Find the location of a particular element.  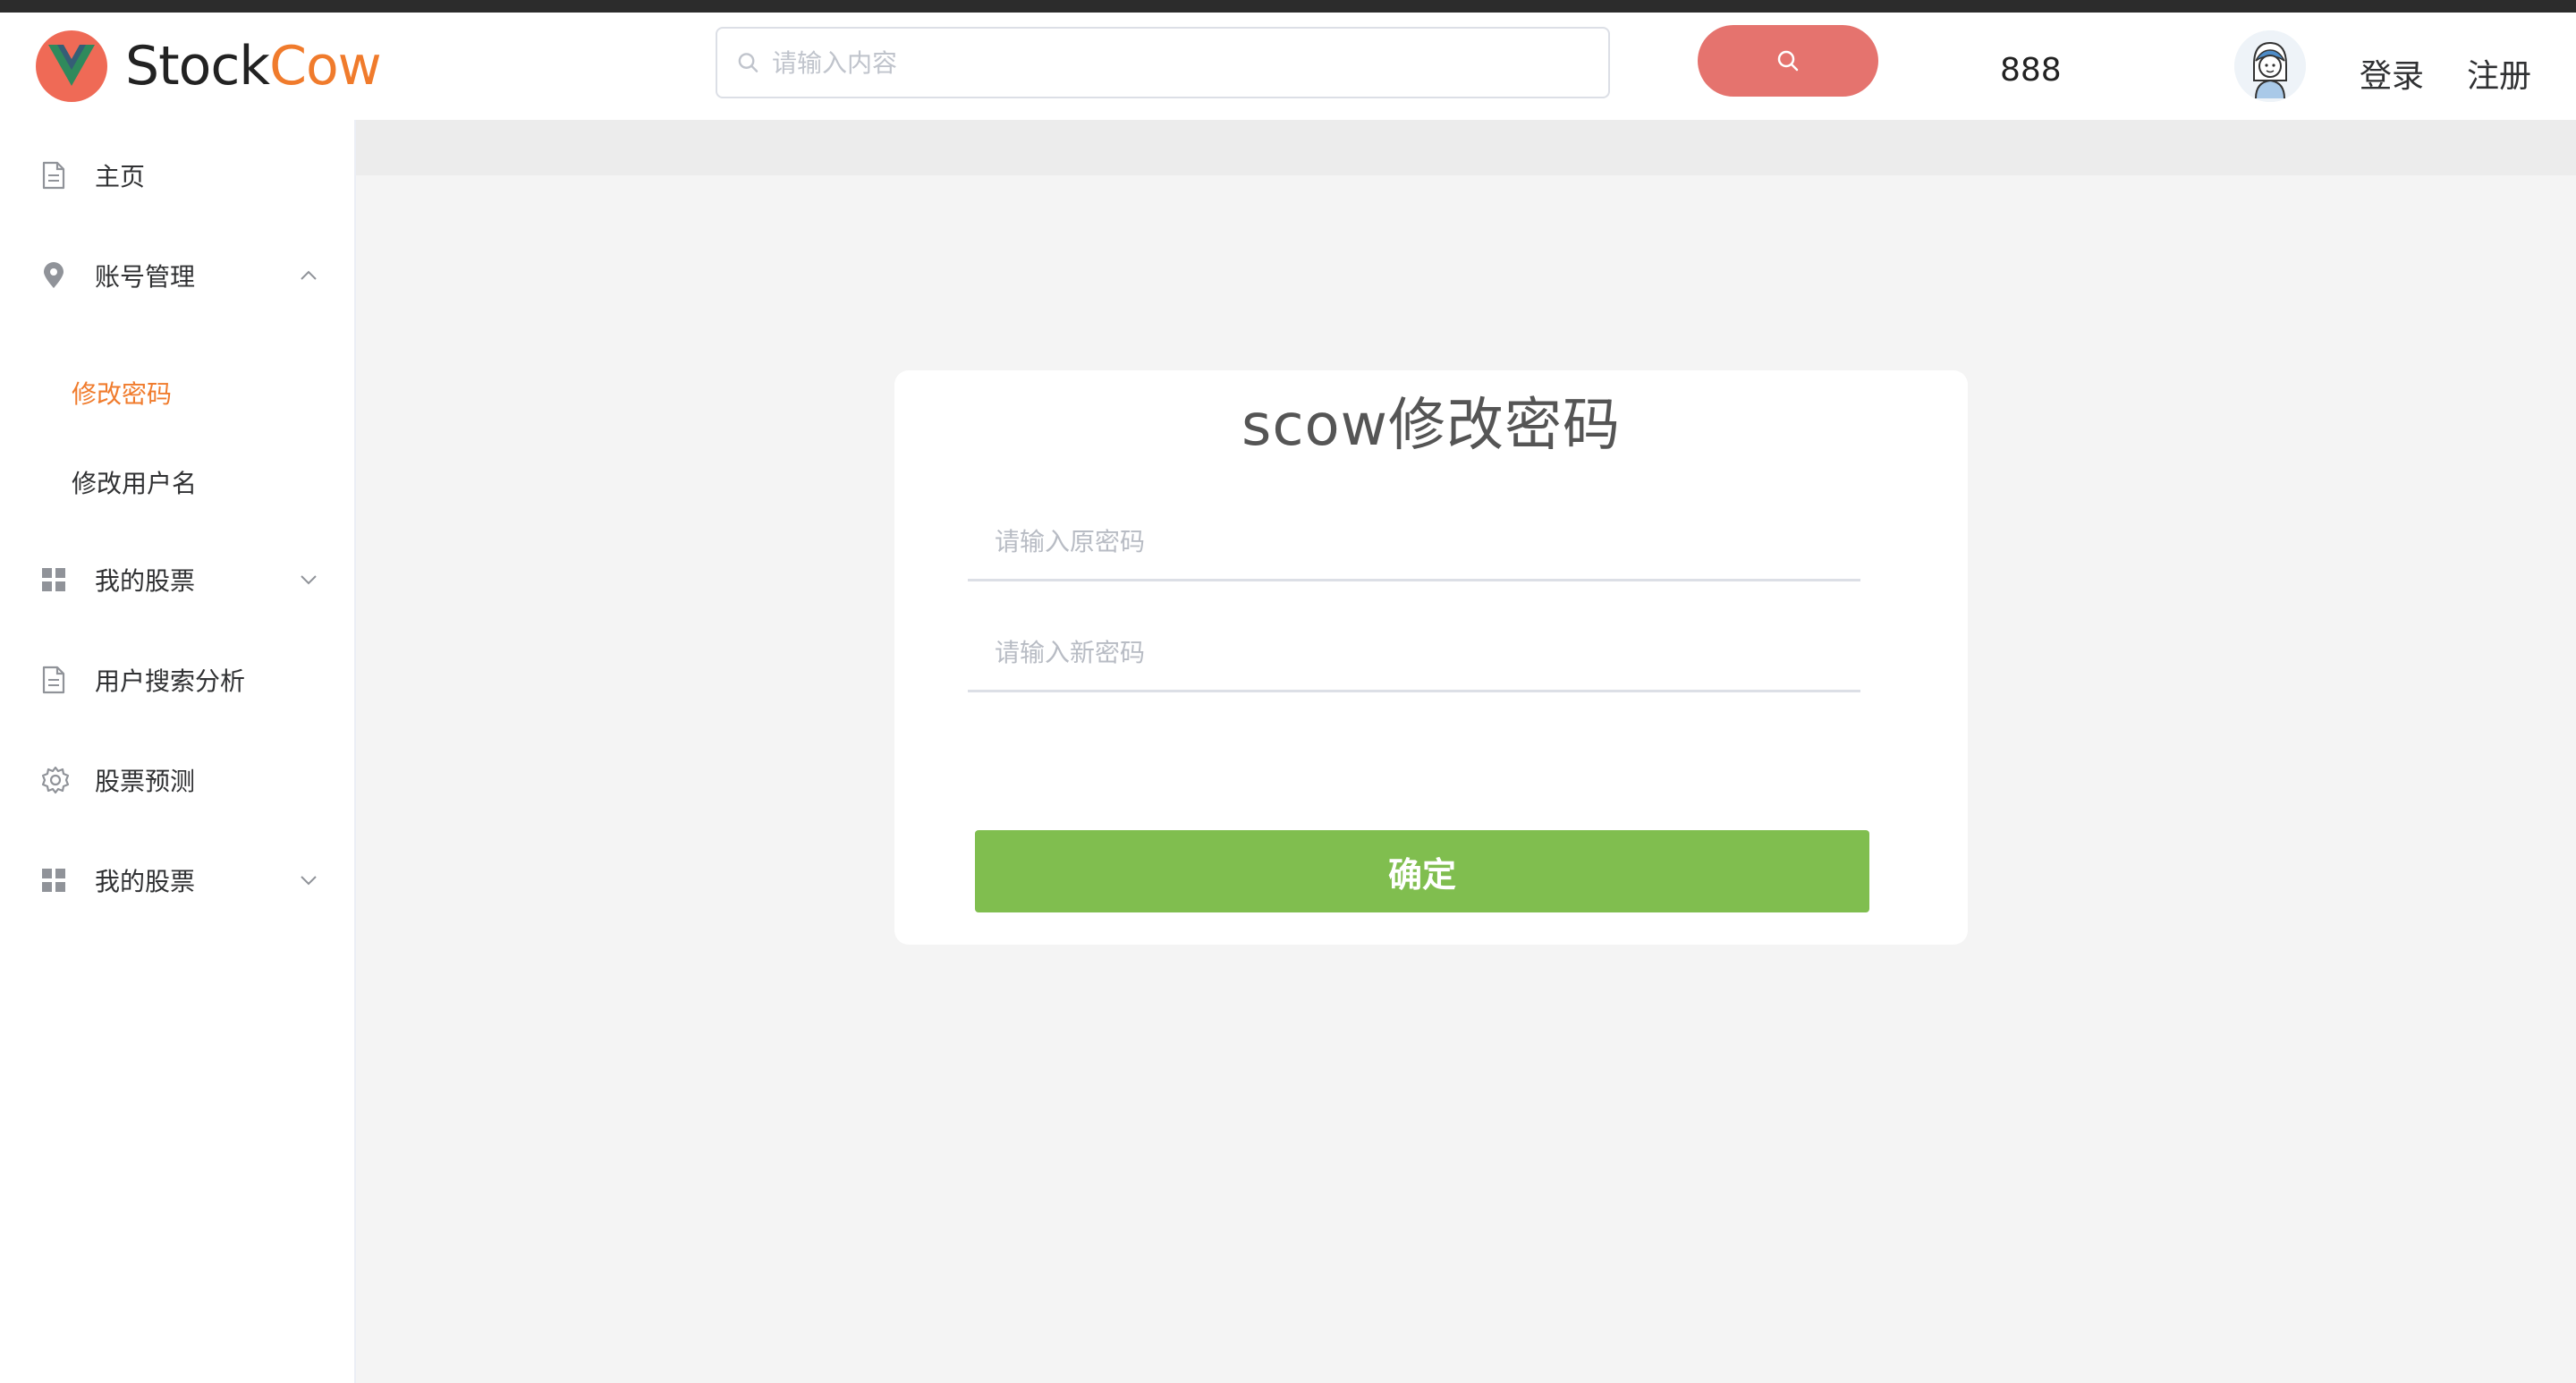

login-link: 登录 is located at coordinates (2392, 74).